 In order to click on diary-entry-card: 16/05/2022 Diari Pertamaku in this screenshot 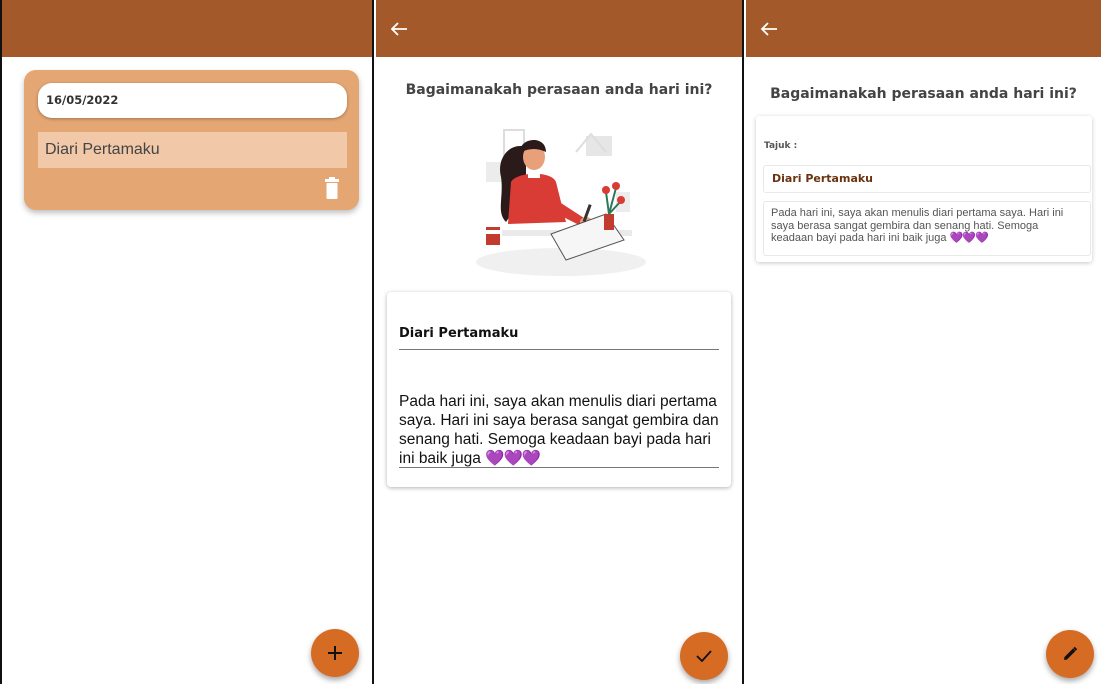, I will do `click(191, 140)`.